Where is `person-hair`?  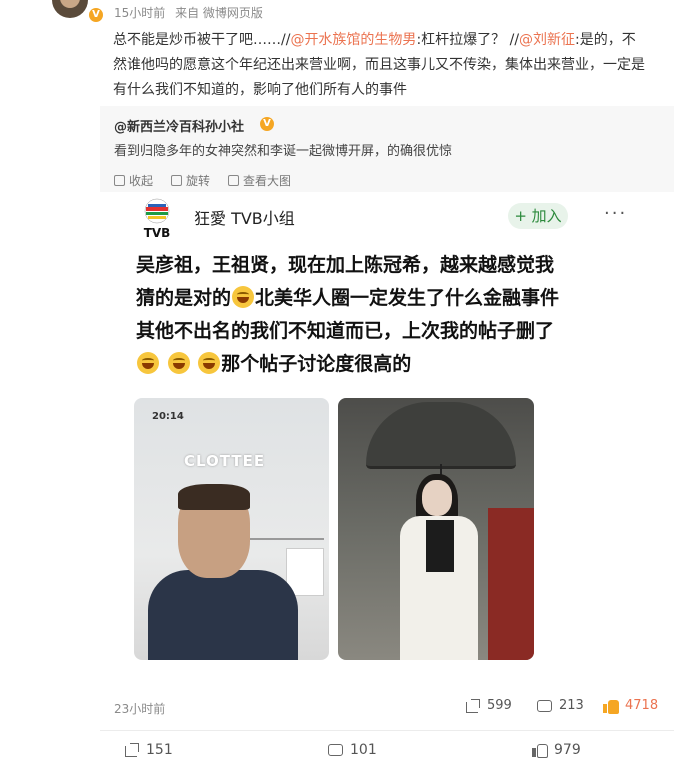
person-hair is located at coordinates (214, 497).